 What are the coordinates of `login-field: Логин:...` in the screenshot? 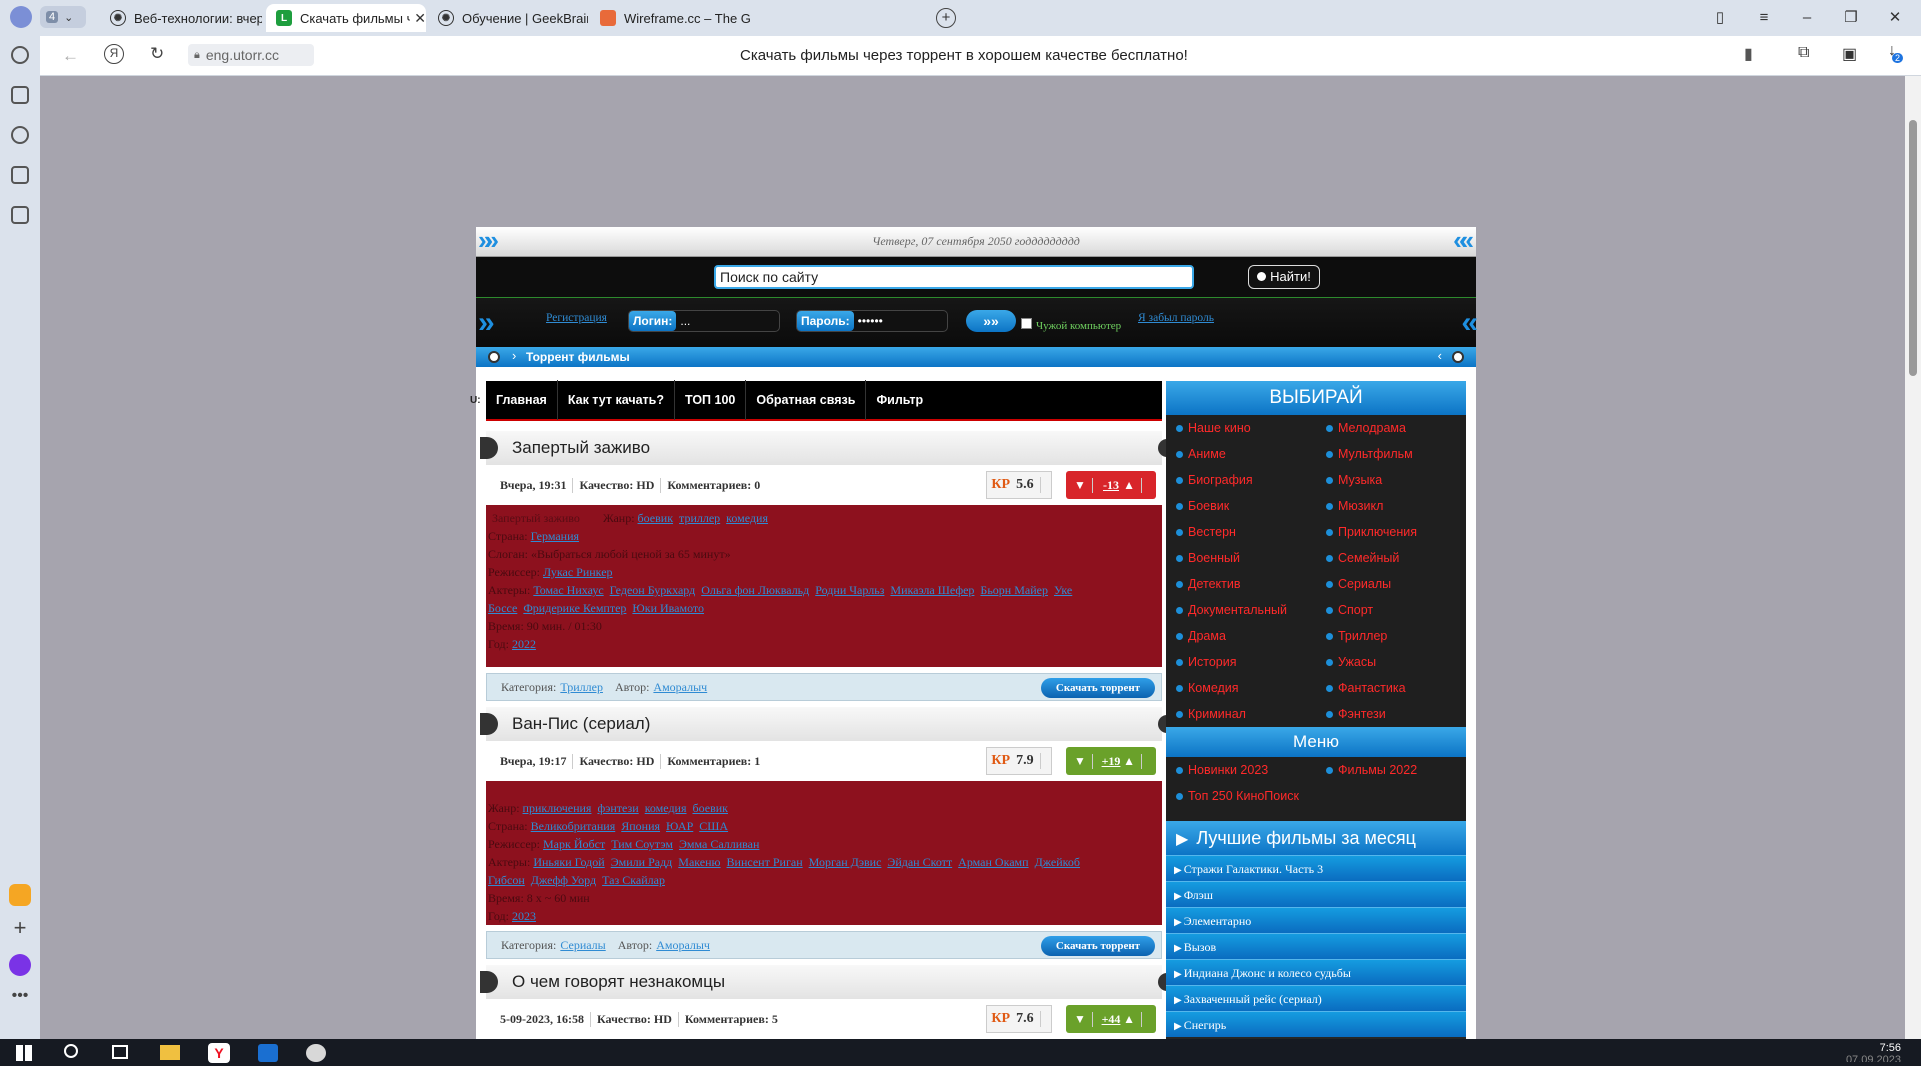 It's located at (704, 321).